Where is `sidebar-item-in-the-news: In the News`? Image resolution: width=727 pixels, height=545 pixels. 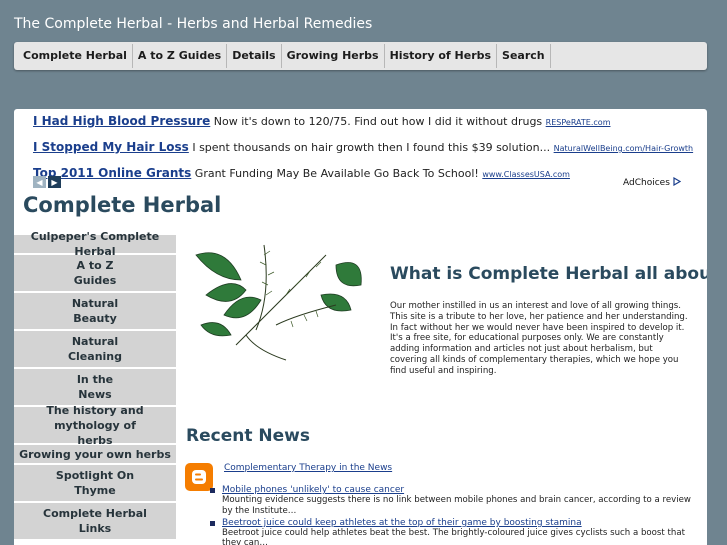 sidebar-item-in-the-news: In the News is located at coordinates (95, 388).